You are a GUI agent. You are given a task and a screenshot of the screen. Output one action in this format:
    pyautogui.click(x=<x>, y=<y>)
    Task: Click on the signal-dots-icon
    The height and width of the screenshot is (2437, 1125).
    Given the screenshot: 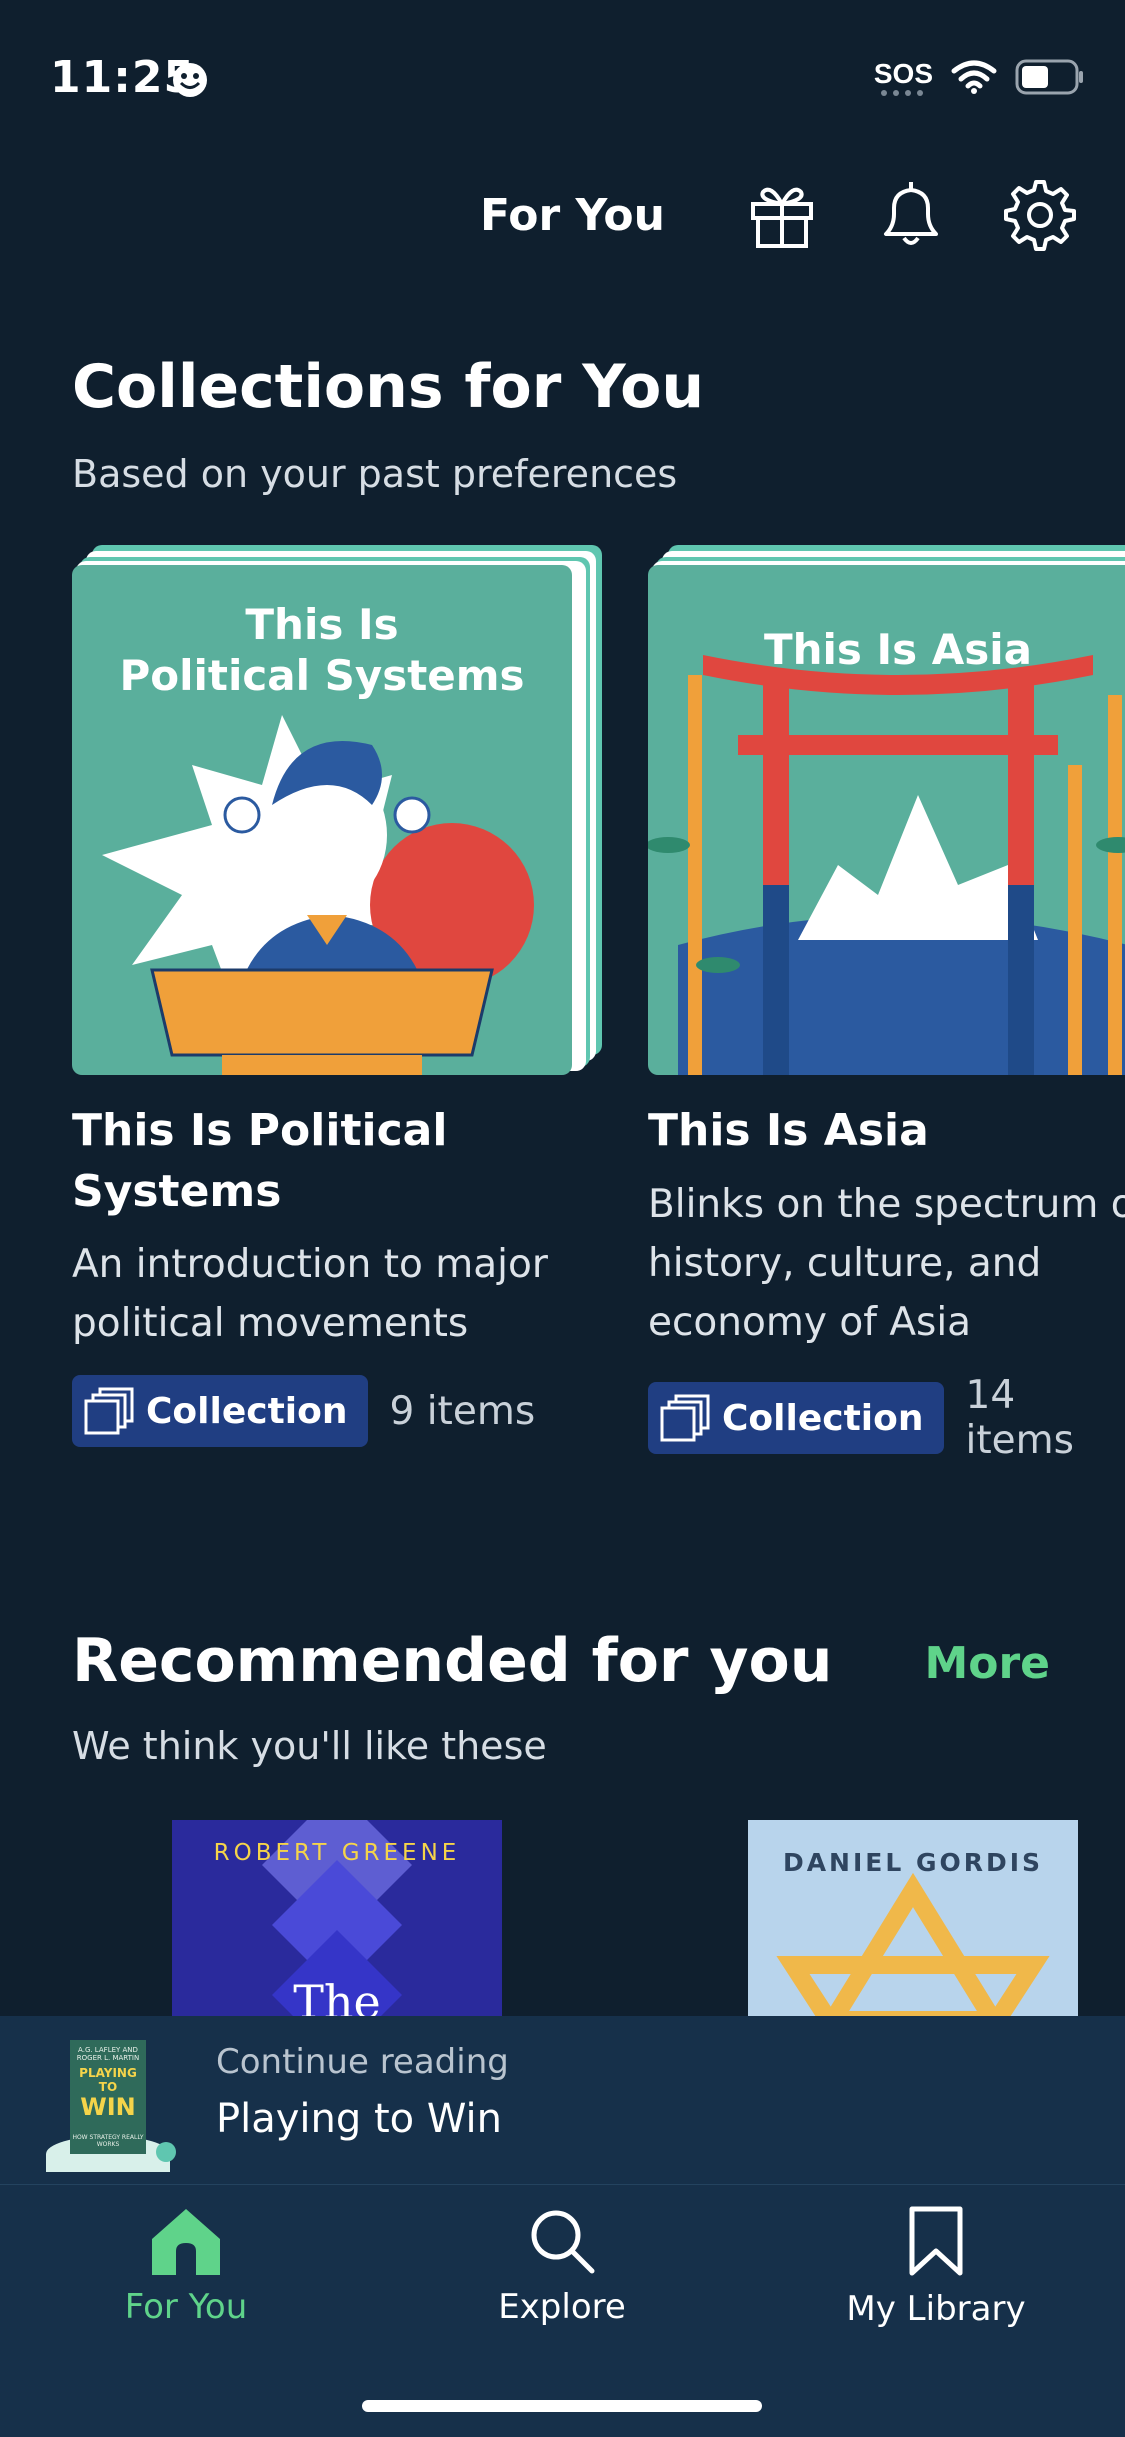 What is the action you would take?
    pyautogui.click(x=903, y=93)
    